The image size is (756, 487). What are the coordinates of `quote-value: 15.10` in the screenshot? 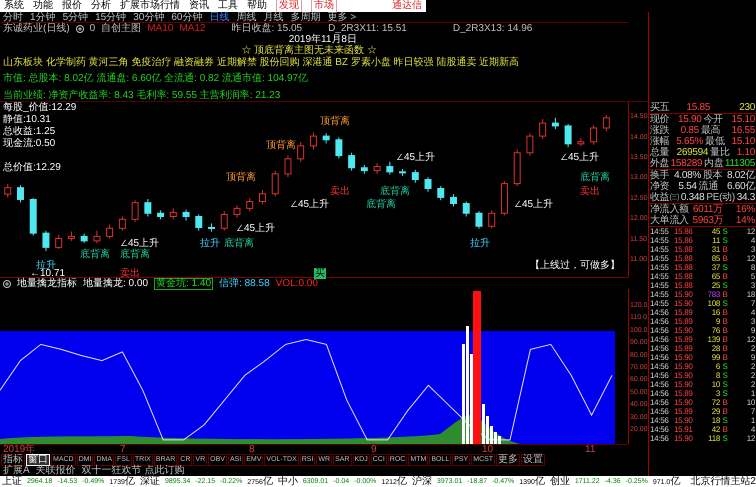 It's located at (743, 141).